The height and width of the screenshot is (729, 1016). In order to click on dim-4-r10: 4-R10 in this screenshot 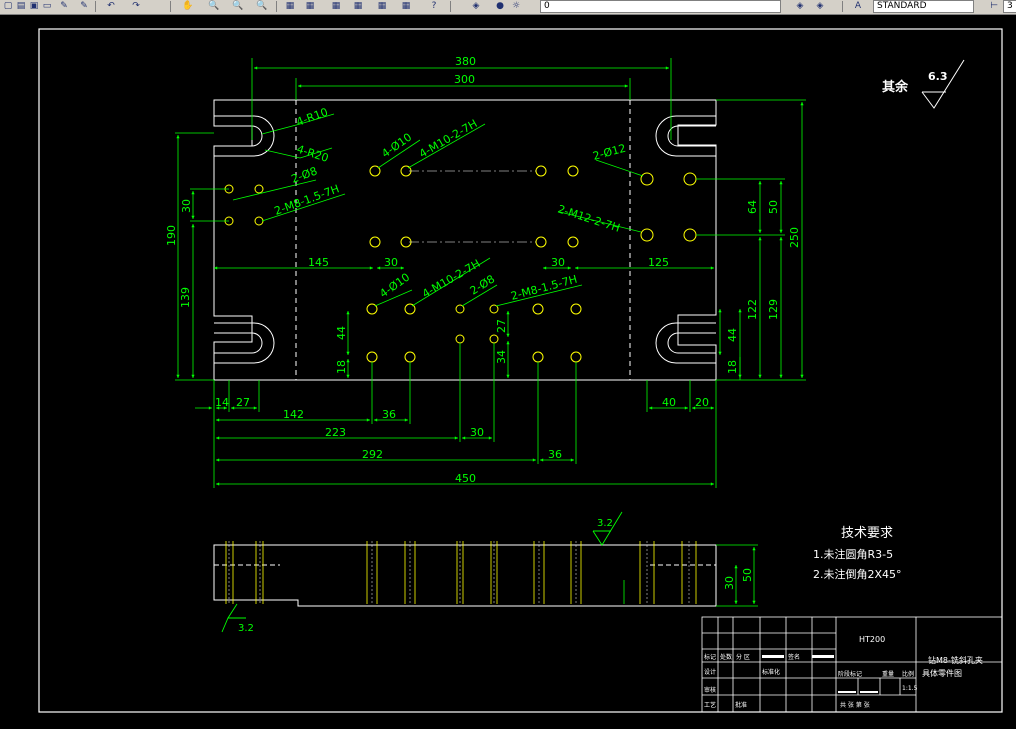, I will do `click(312, 116)`.